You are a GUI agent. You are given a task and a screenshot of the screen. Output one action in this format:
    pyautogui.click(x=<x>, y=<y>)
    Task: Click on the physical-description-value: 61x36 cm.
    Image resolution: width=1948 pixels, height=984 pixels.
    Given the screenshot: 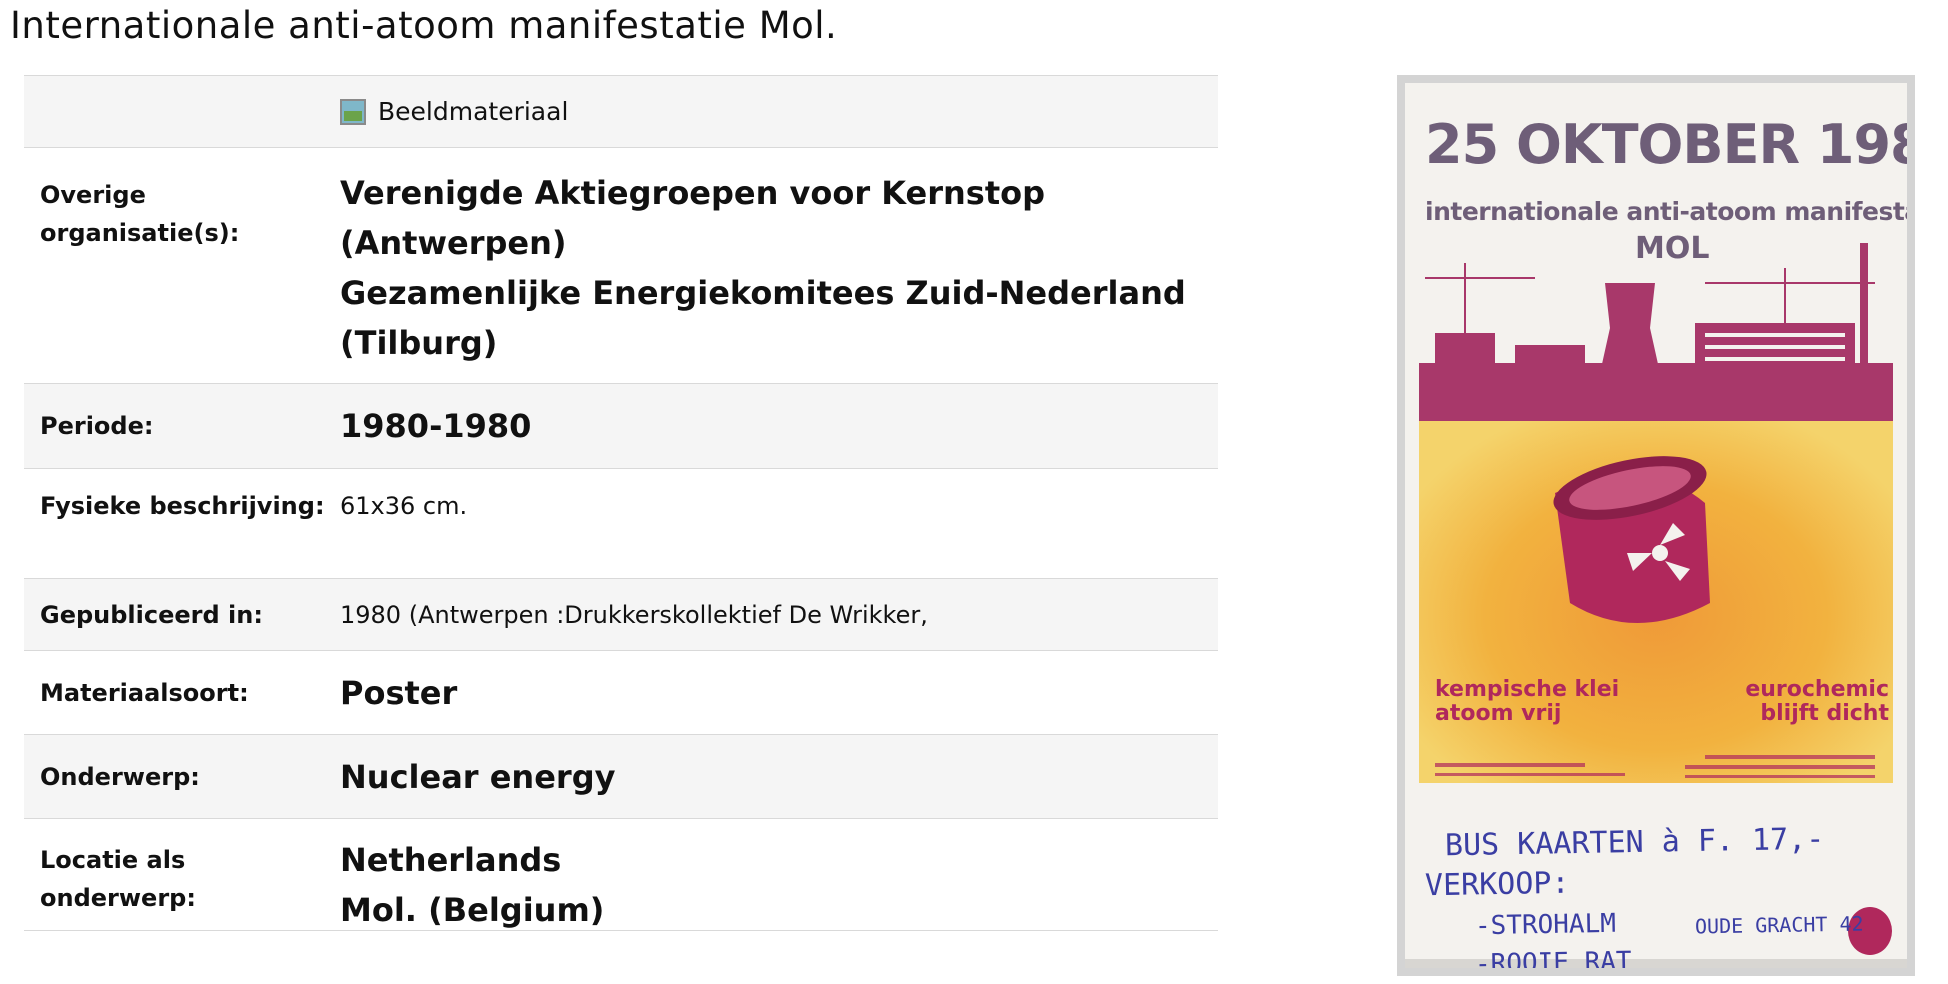 What is the action you would take?
    pyautogui.click(x=404, y=506)
    